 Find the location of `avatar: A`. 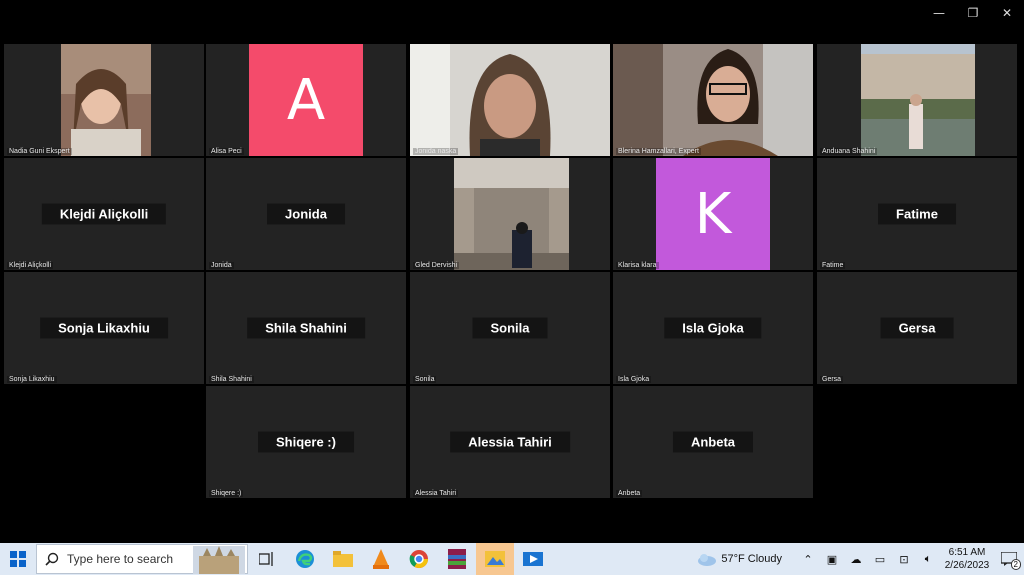

avatar: A is located at coordinates (306, 100).